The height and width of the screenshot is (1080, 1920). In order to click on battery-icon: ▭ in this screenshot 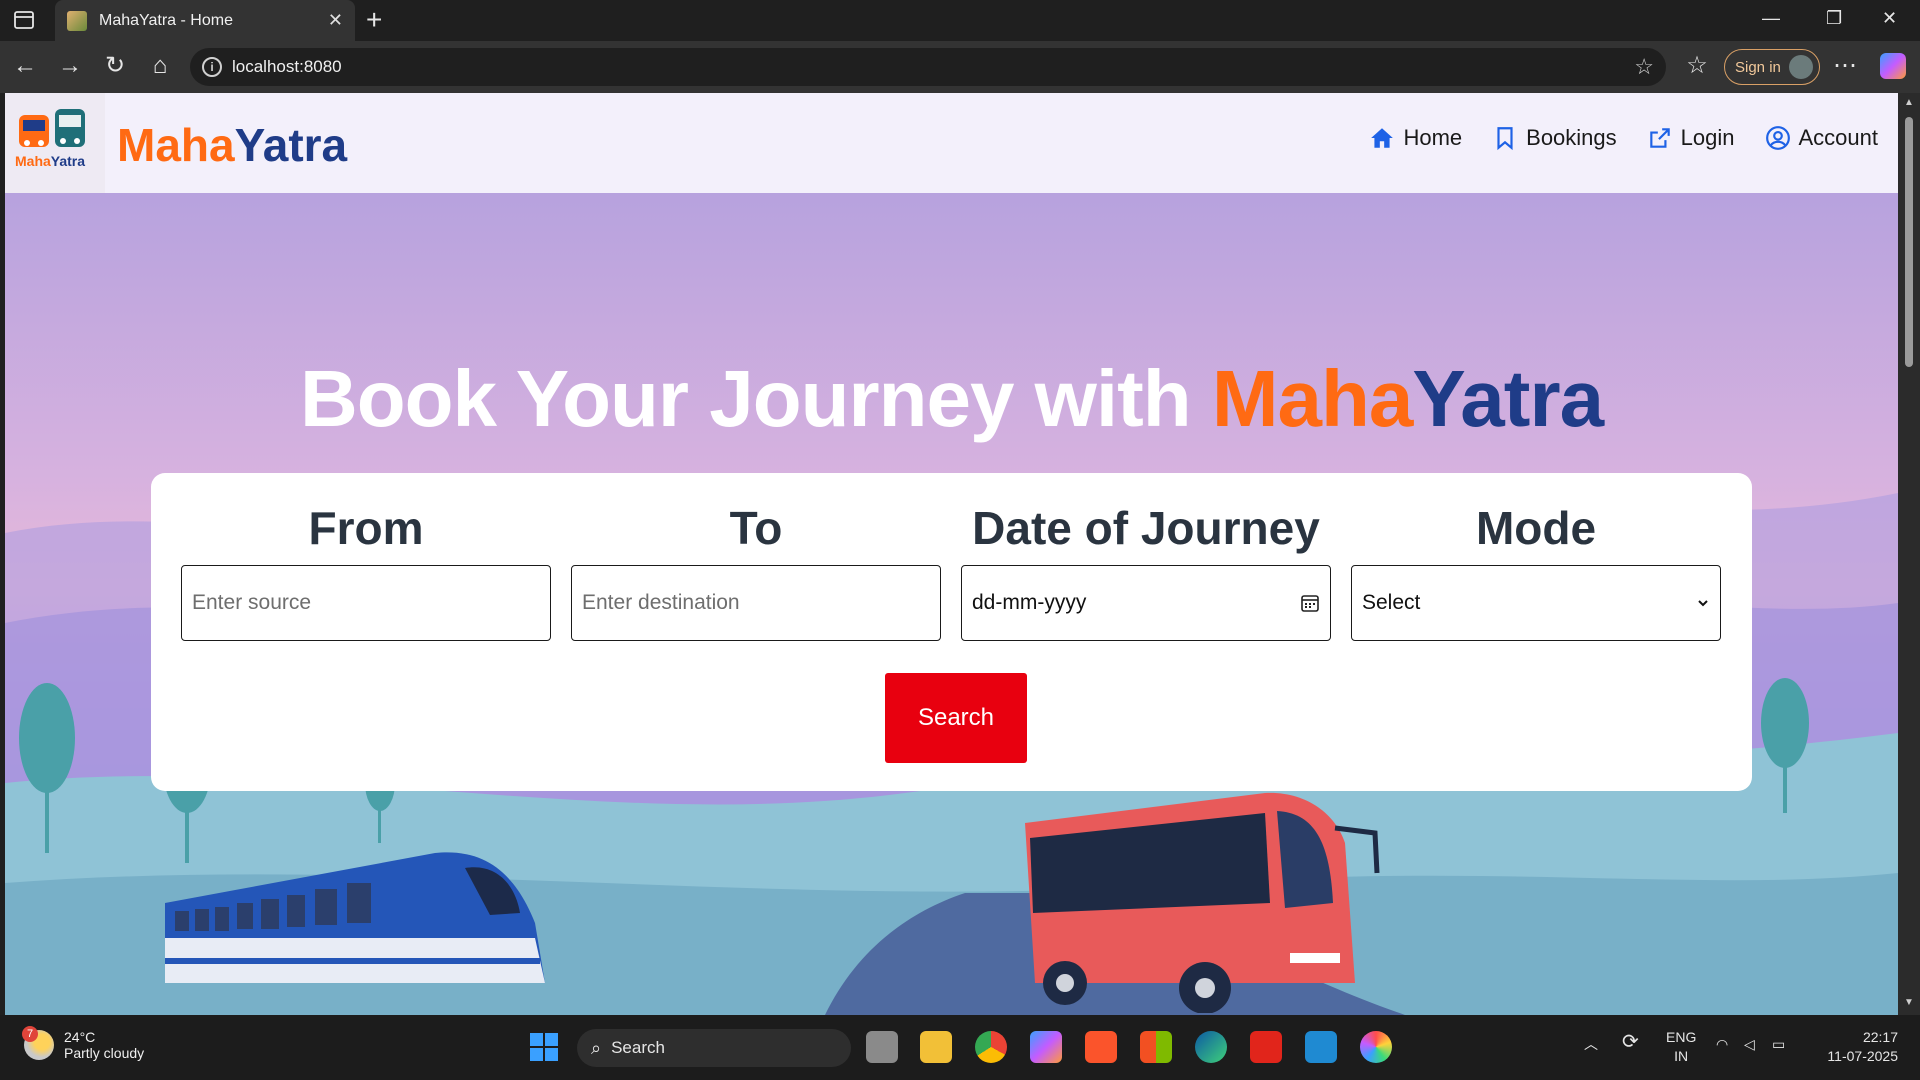, I will do `click(1778, 1044)`.